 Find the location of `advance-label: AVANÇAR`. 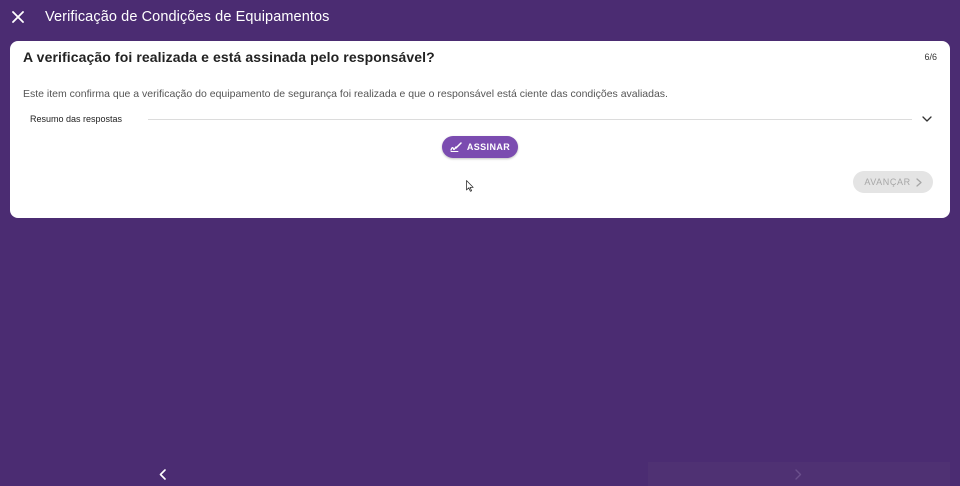

advance-label: AVANÇAR is located at coordinates (887, 182).